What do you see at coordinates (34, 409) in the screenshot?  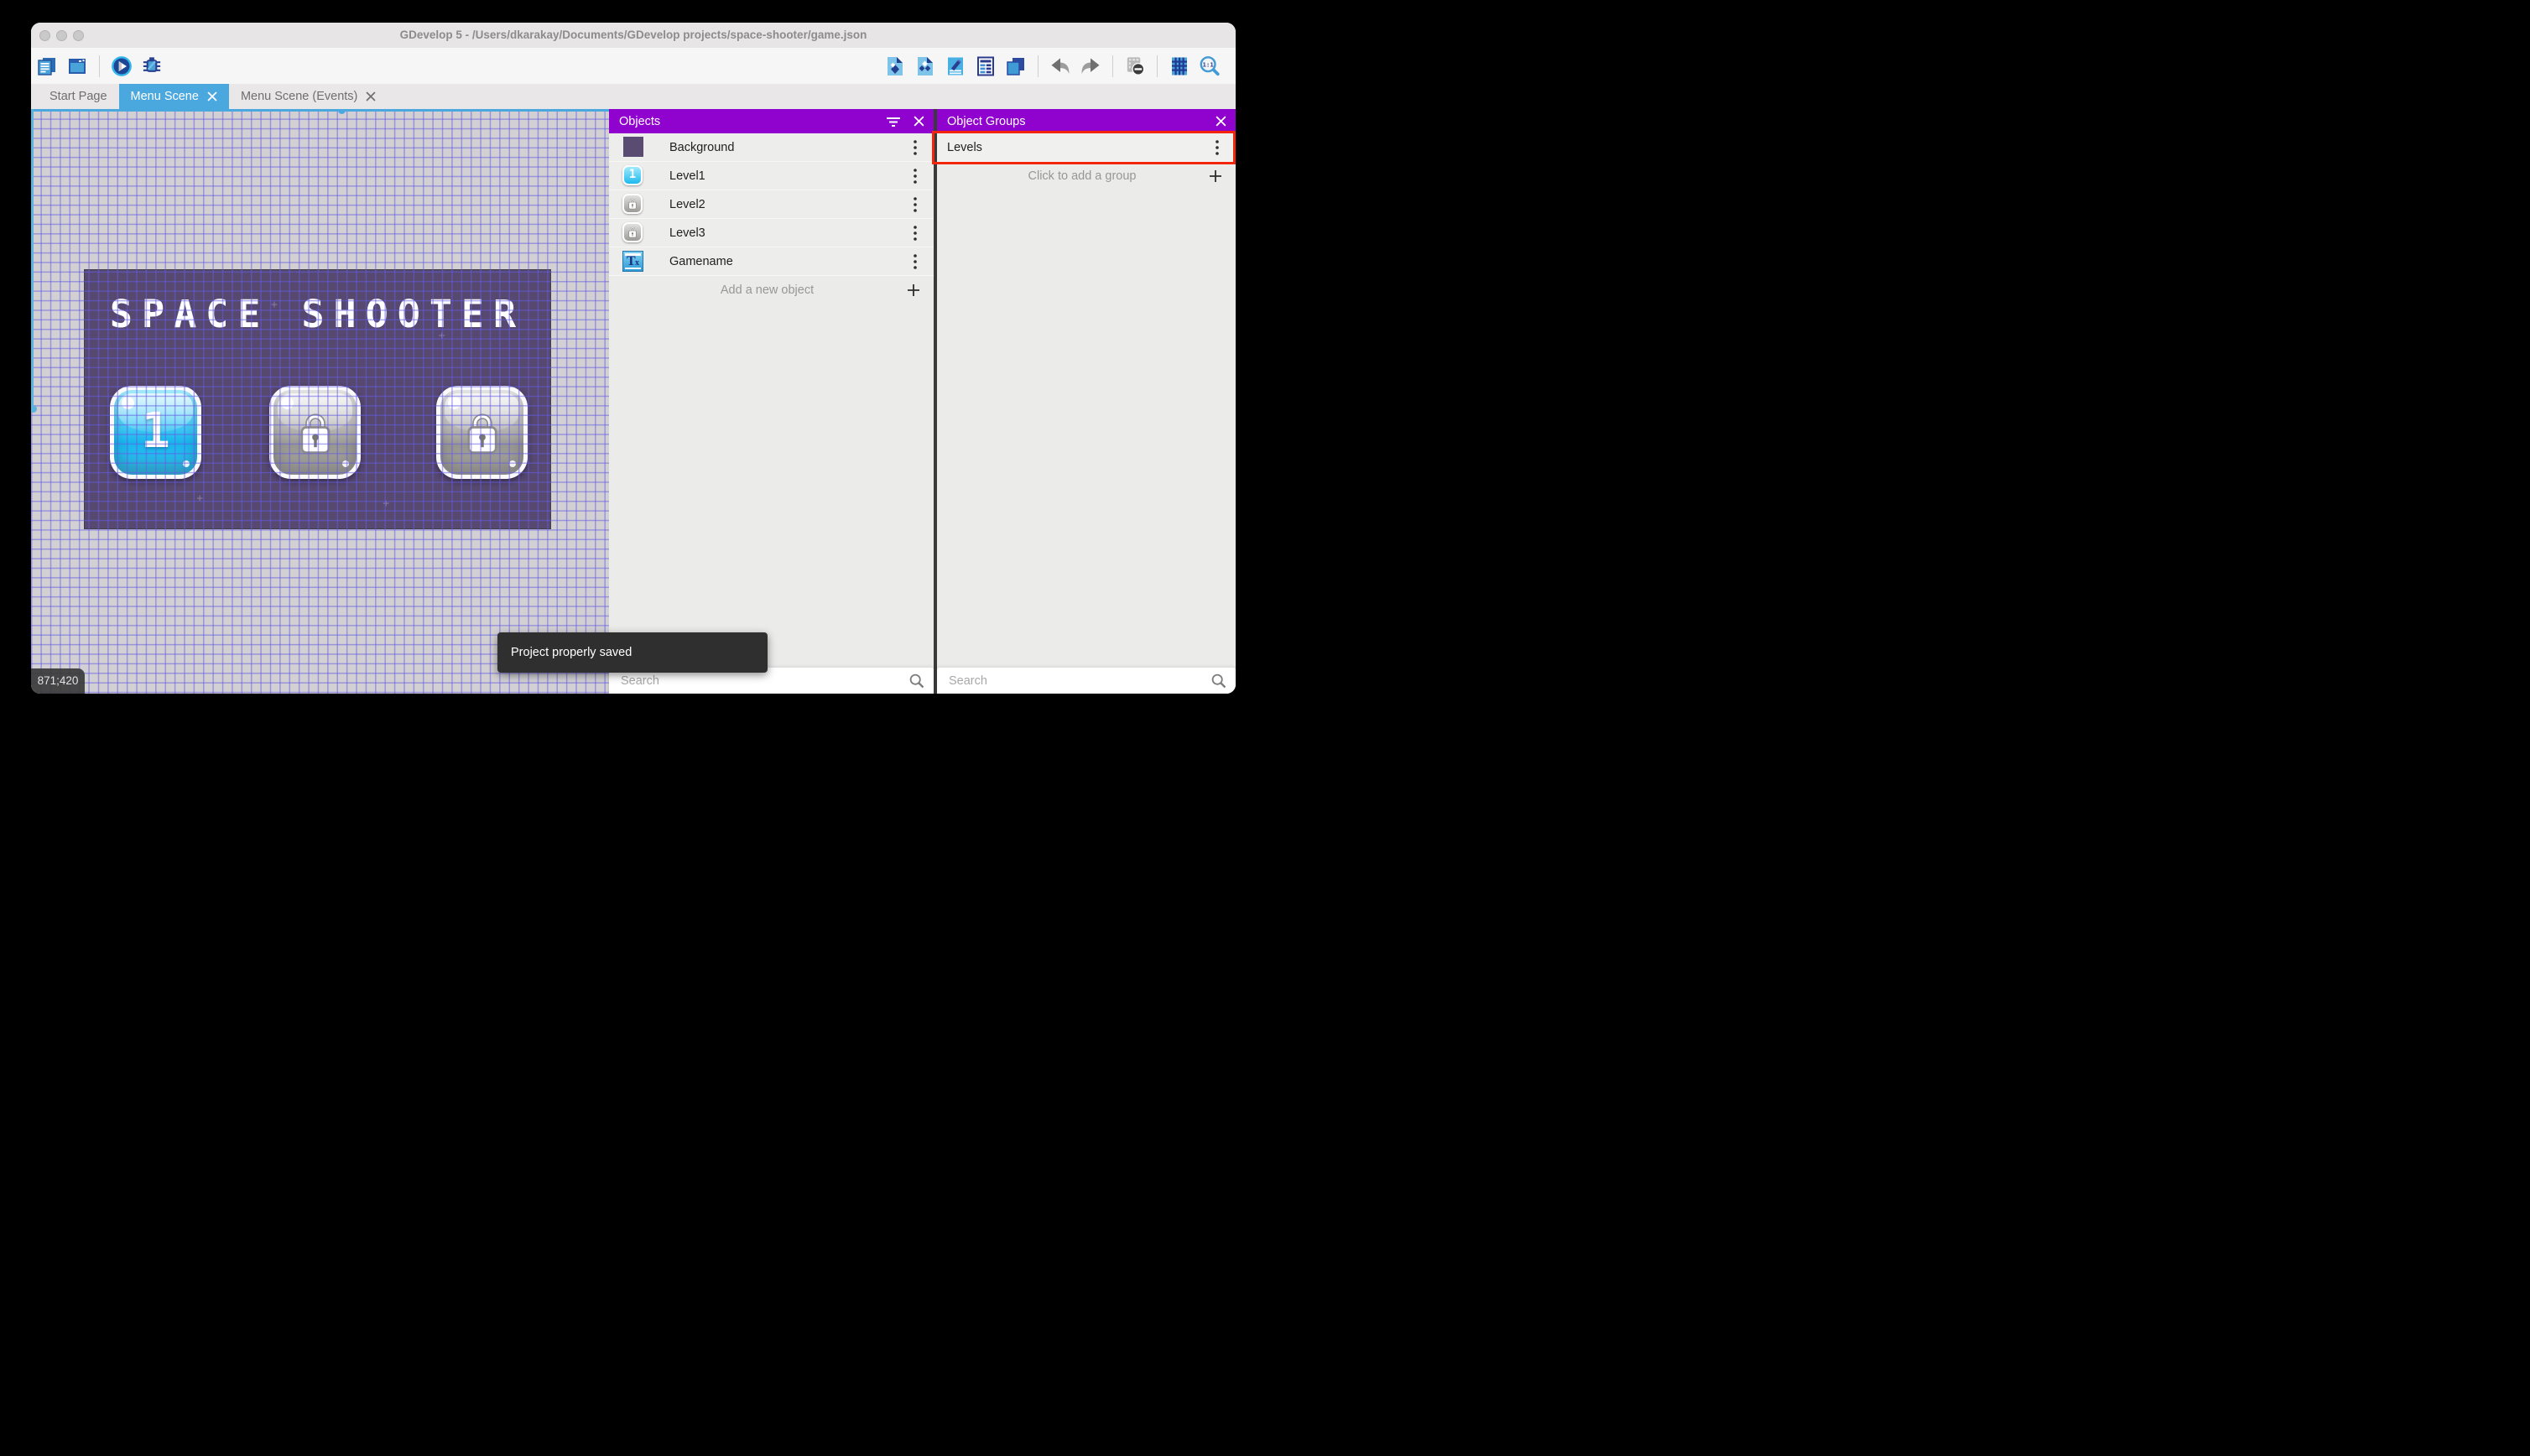 I see `vertical-scroll-handle` at bounding box center [34, 409].